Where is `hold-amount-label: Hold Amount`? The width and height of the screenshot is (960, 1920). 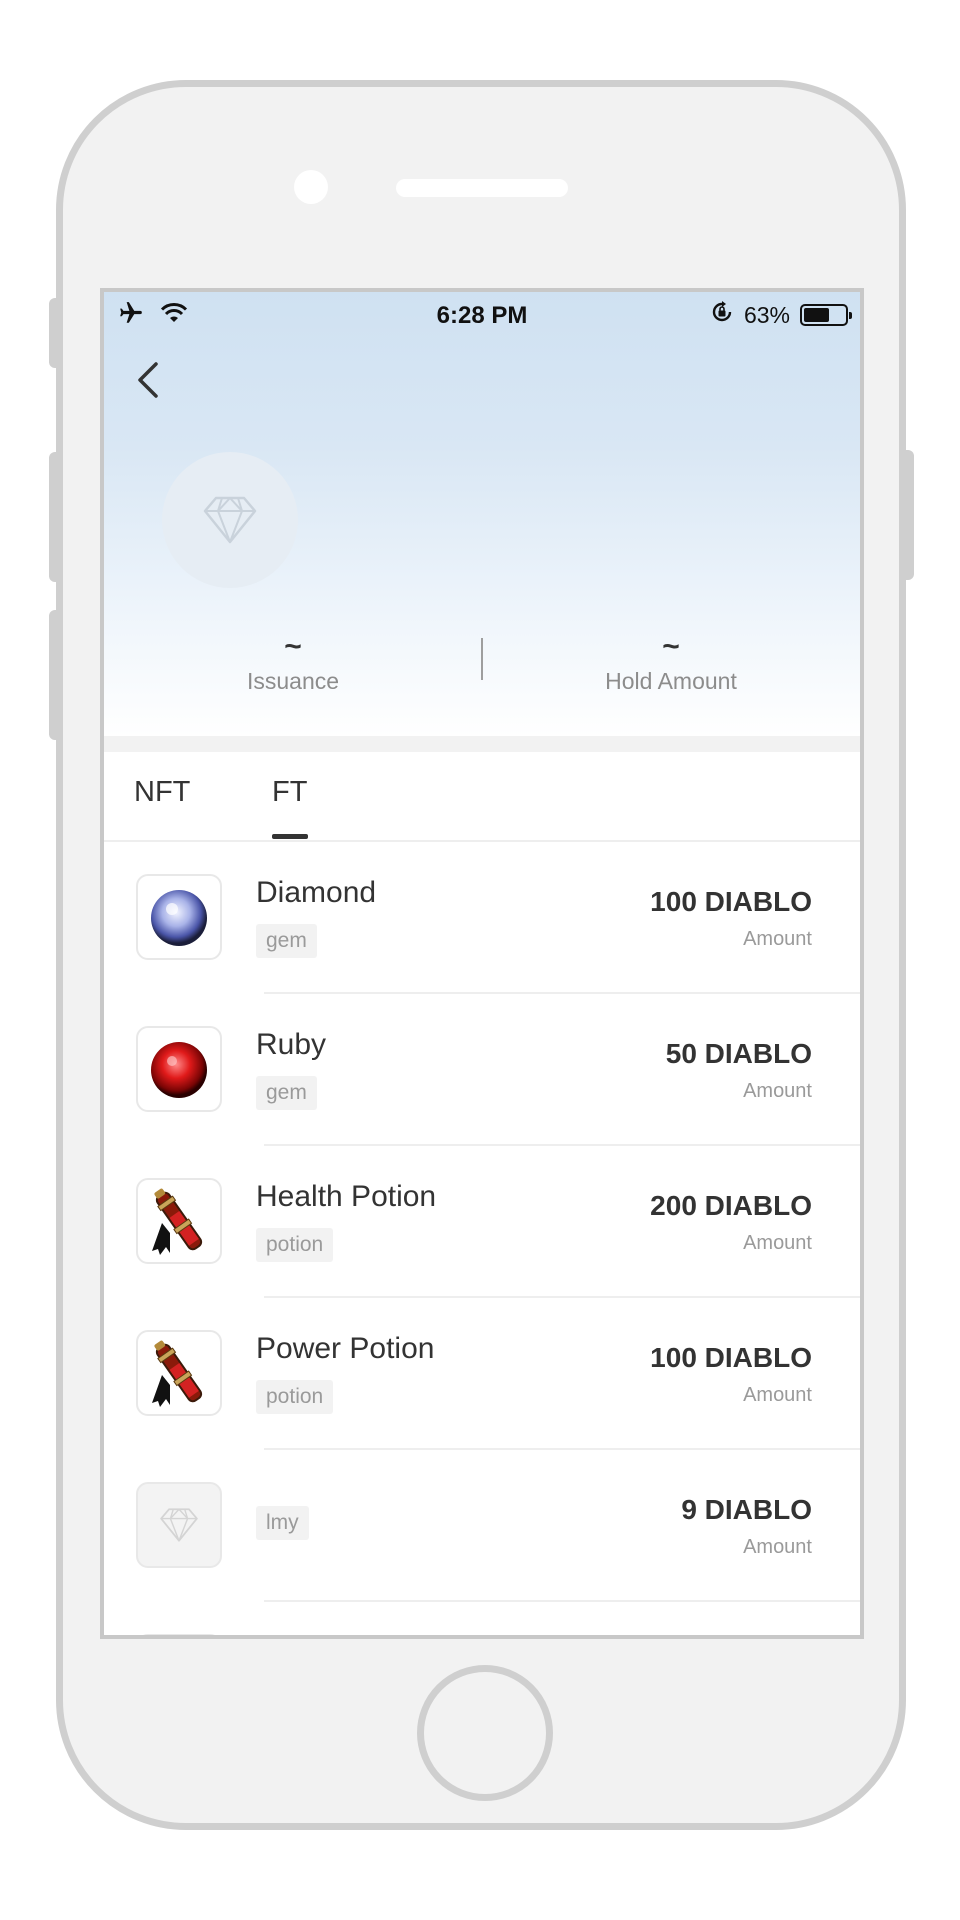 hold-amount-label: Hold Amount is located at coordinates (671, 681).